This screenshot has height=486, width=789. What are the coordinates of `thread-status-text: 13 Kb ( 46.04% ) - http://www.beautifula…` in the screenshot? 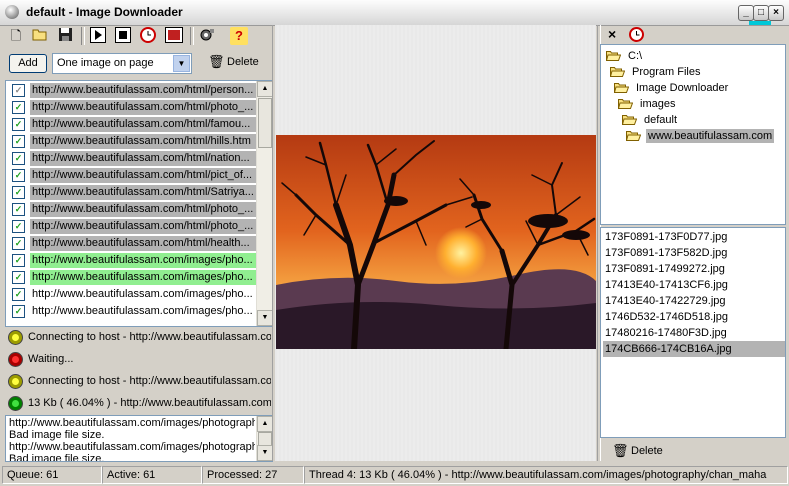 It's located at (149, 403).